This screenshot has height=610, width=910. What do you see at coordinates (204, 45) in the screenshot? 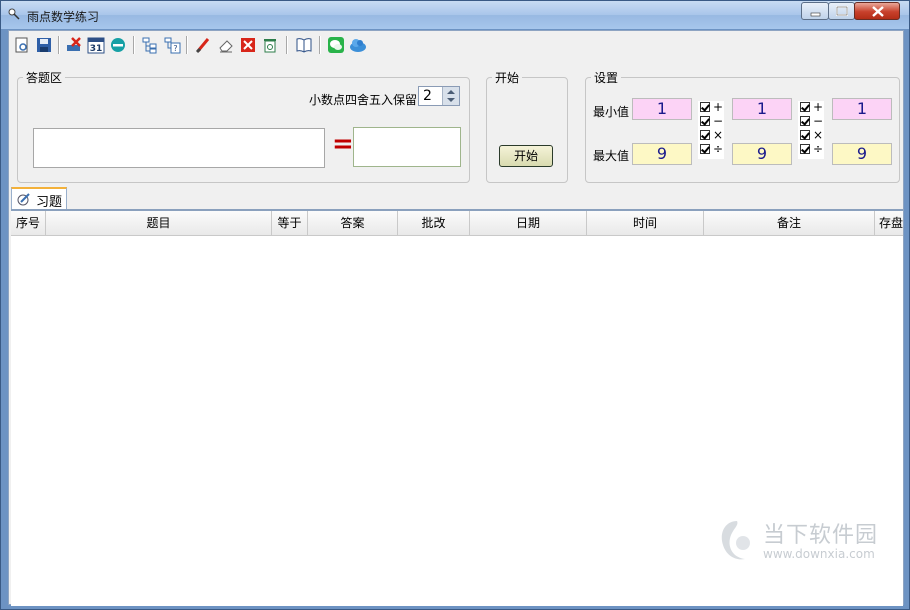
I see `brush-icon` at bounding box center [204, 45].